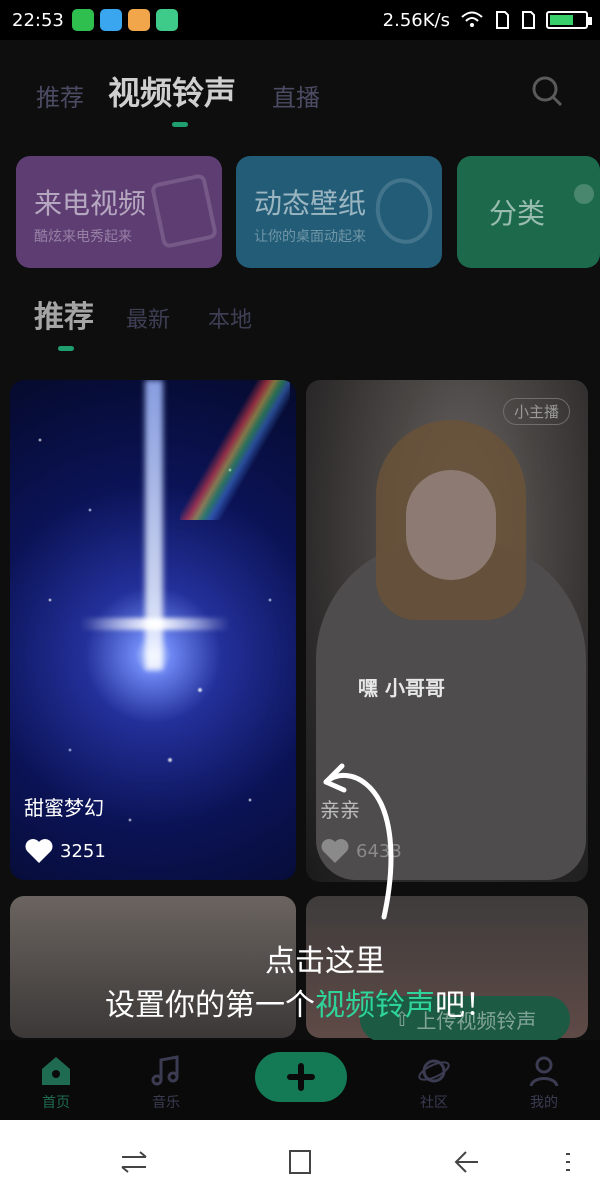  Describe the element at coordinates (83, 851) in the screenshot. I see `like-number: 3251` at that location.